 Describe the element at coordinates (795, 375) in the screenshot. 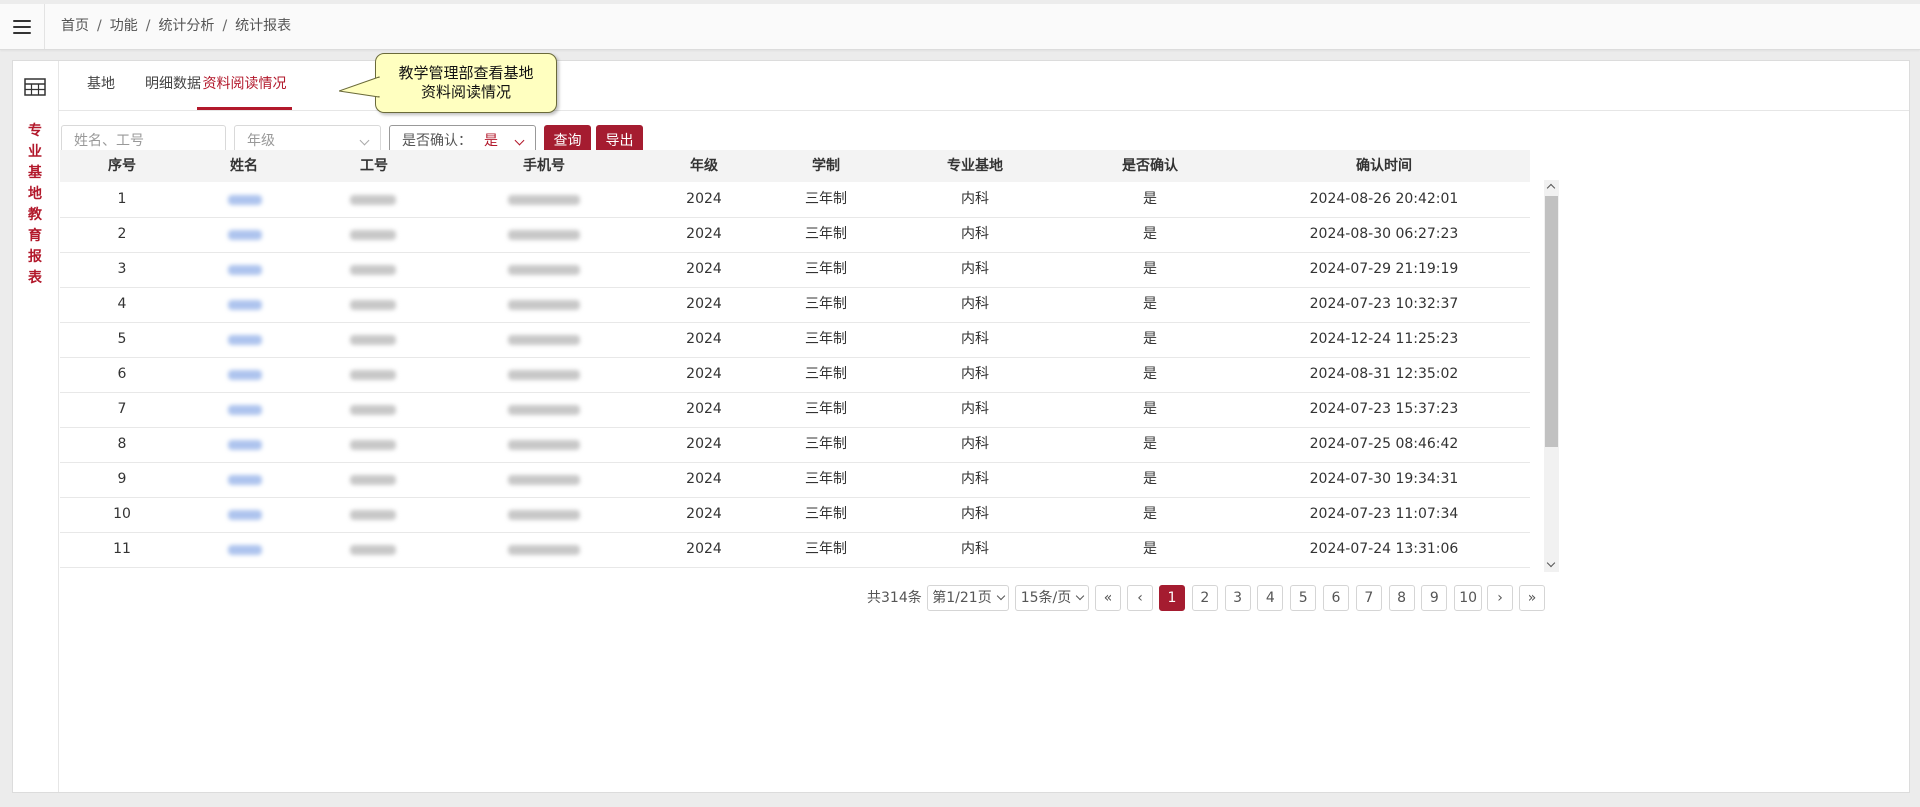

I see `table-row: 6 2024 三年制 内科 是 2024-08-31 12:35:02` at that location.